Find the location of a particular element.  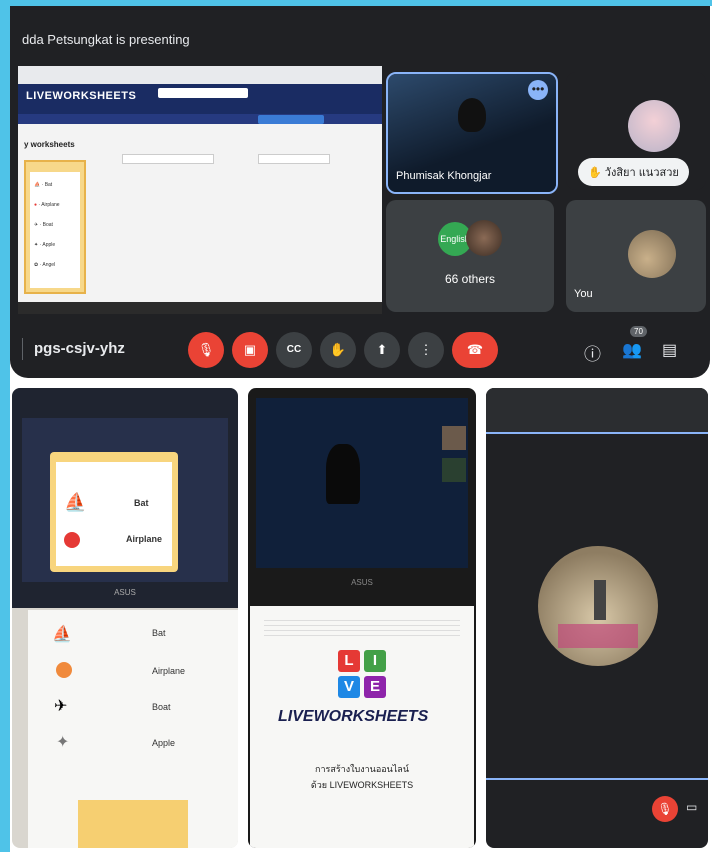

people-icon: 👥 is located at coordinates (632, 350).